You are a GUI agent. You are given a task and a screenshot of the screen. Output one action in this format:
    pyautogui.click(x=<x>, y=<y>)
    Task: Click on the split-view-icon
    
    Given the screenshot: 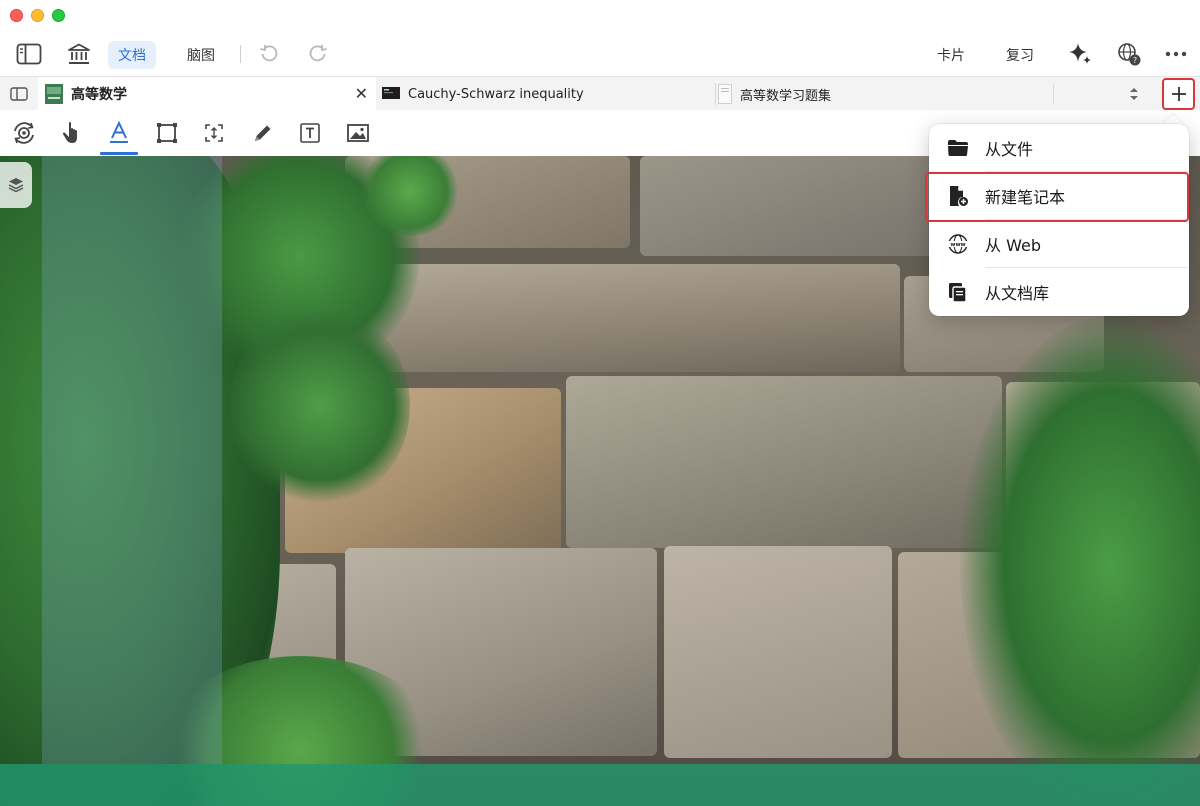 What is the action you would take?
    pyautogui.click(x=19, y=94)
    